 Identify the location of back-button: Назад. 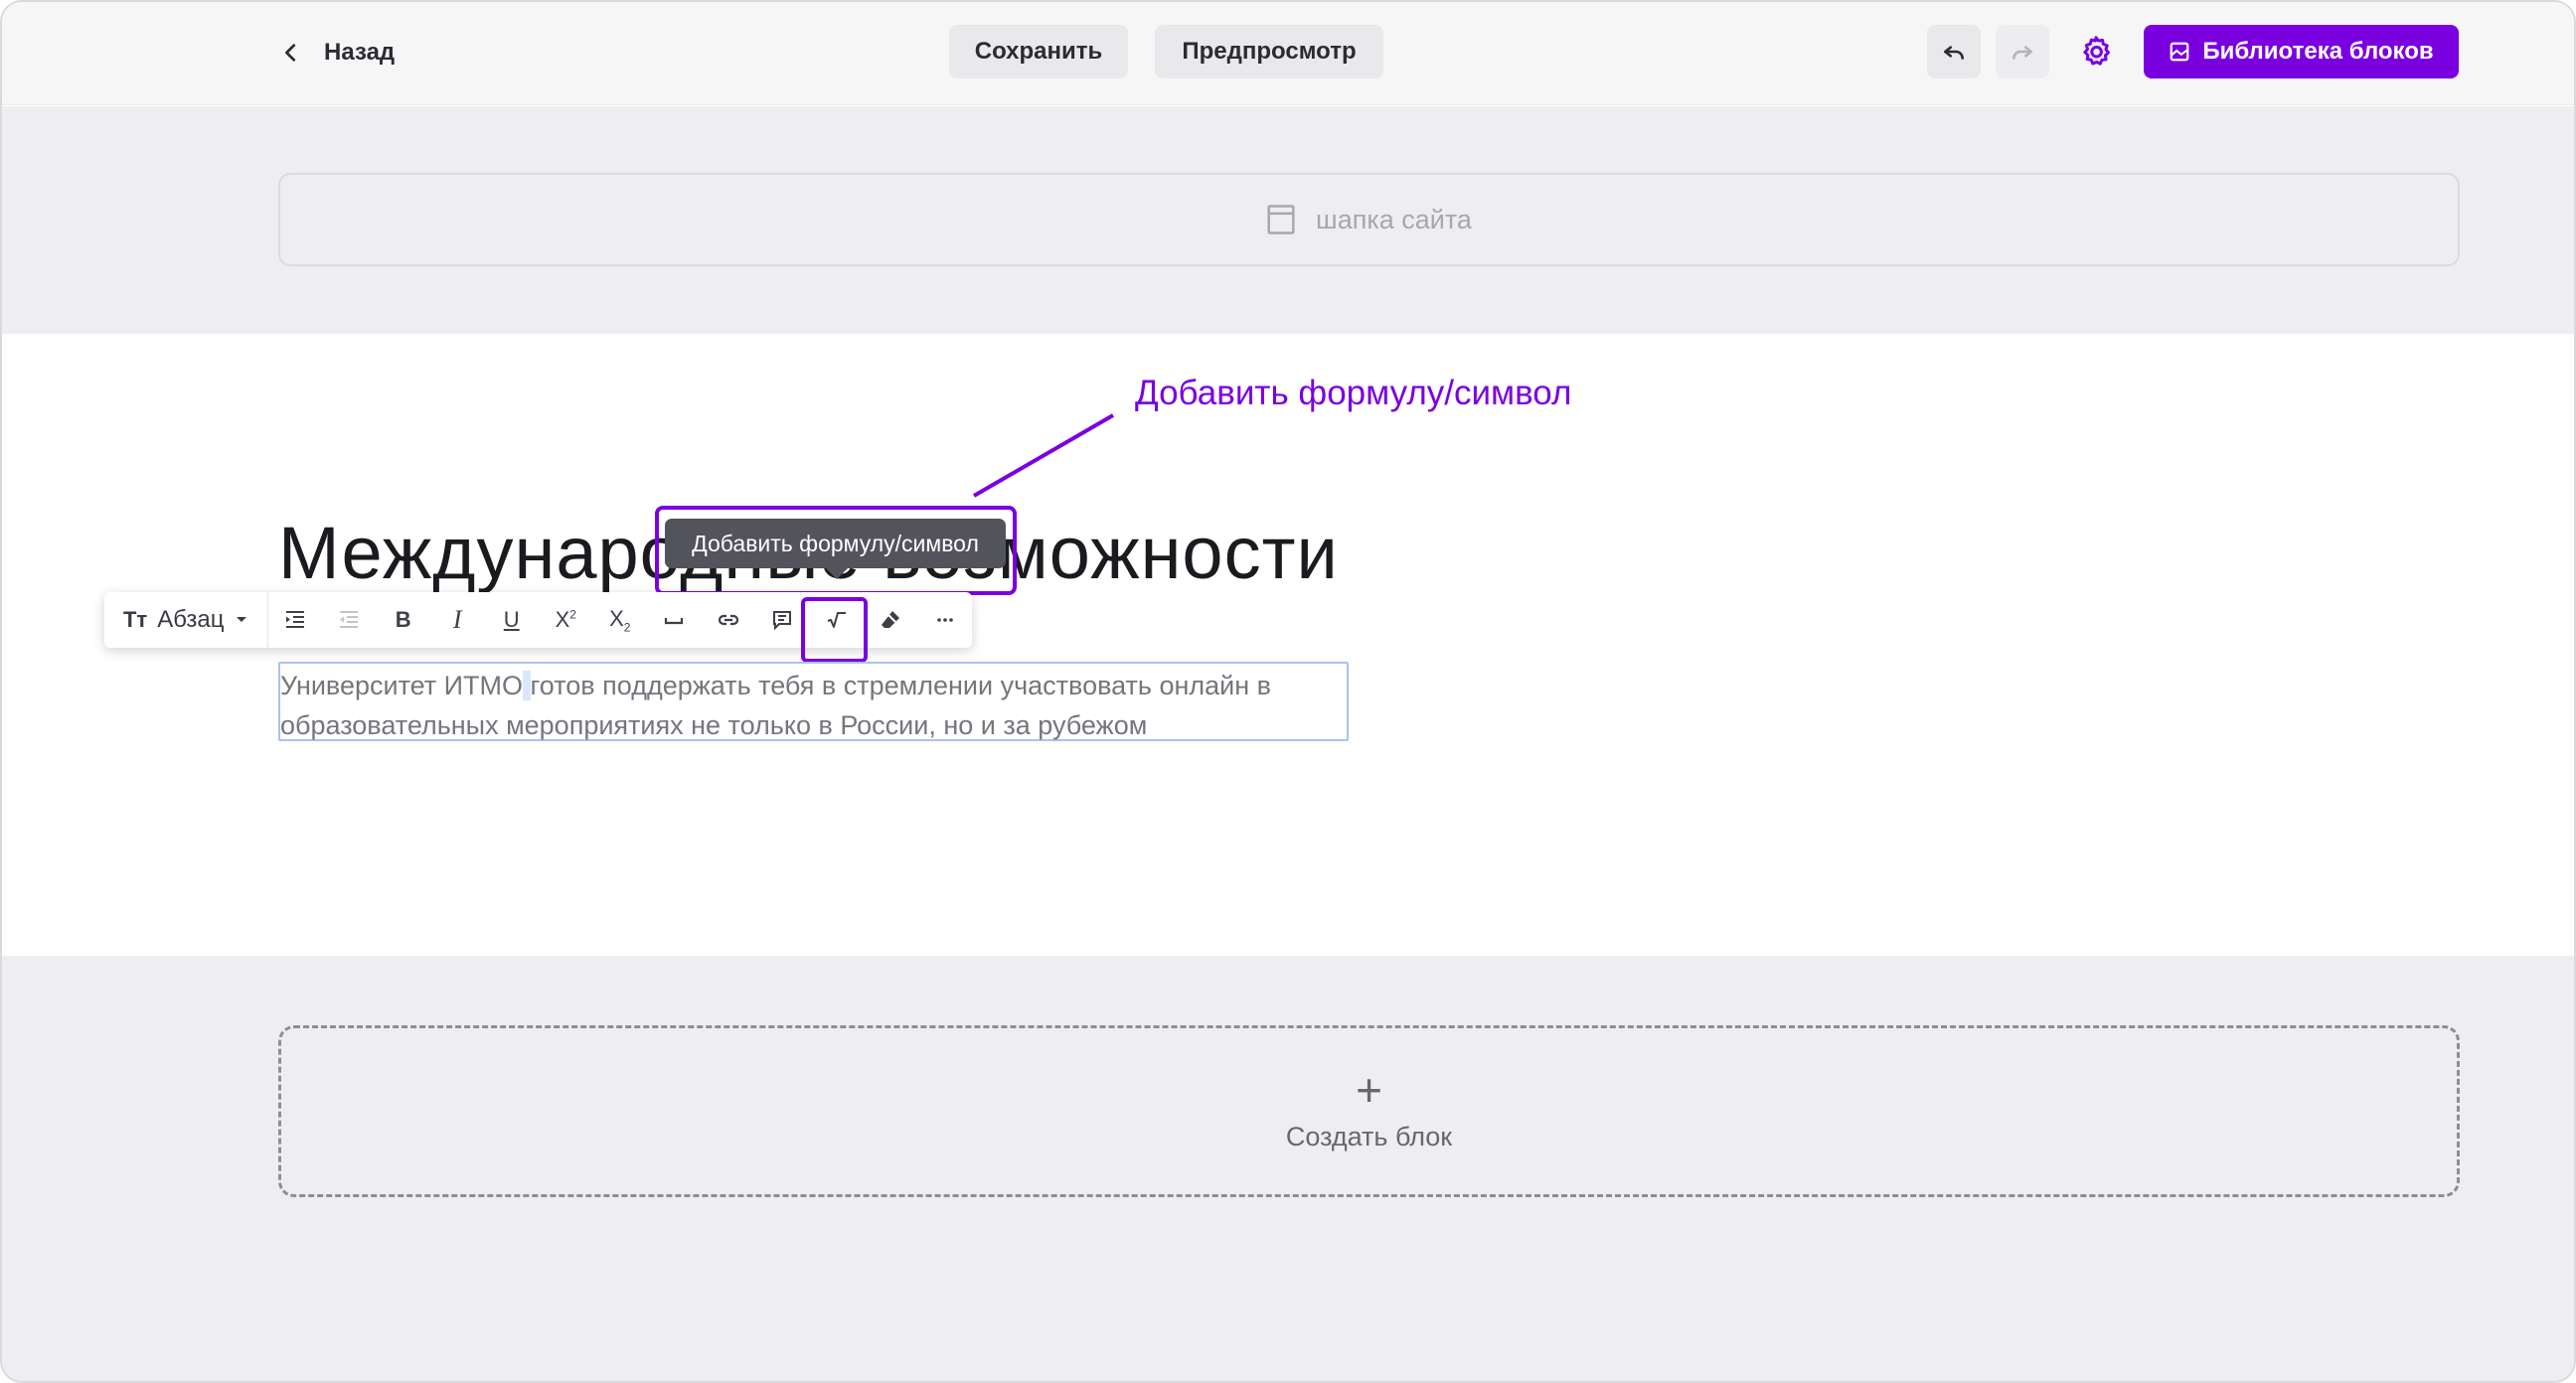
(337, 53).